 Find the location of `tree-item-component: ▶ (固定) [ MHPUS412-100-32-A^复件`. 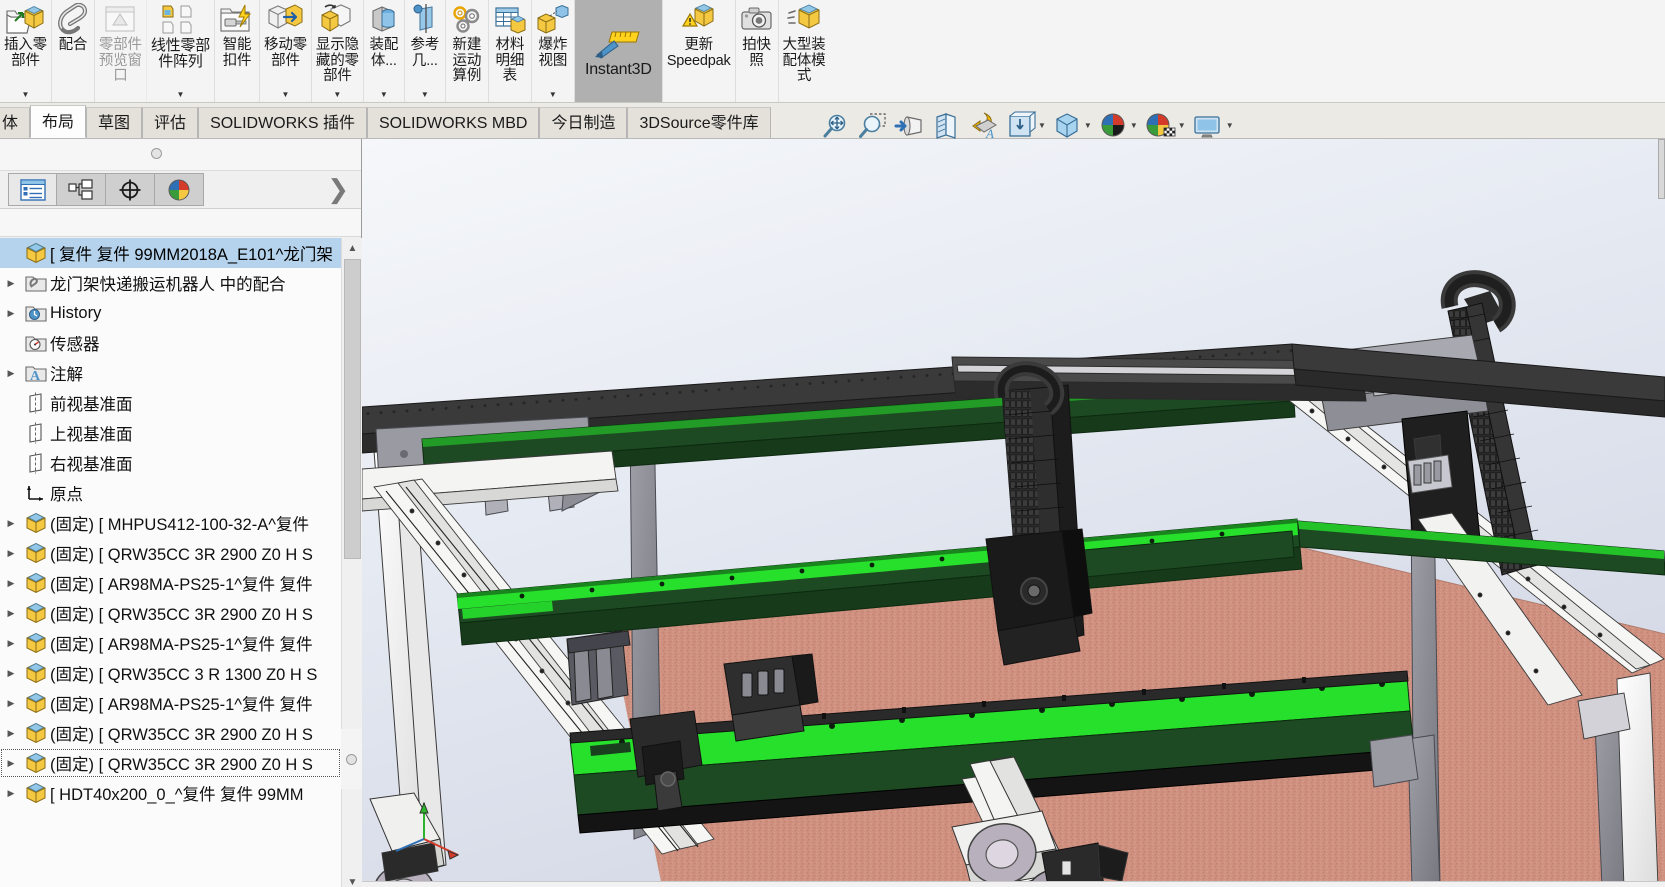

tree-item-component: ▶ (固定) [ MHPUS412-100-32-A^复件 is located at coordinates (170, 523).